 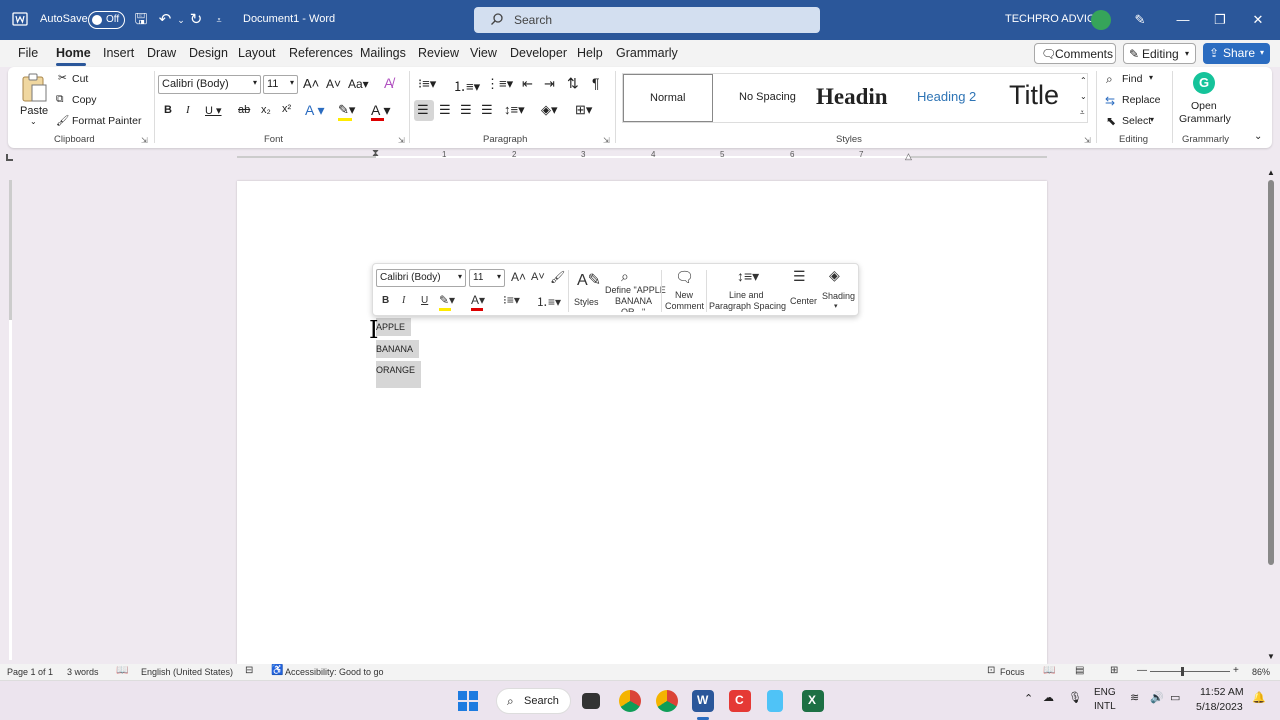 What do you see at coordinates (1220, 20) in the screenshot?
I see `maximize-icon: ❐` at bounding box center [1220, 20].